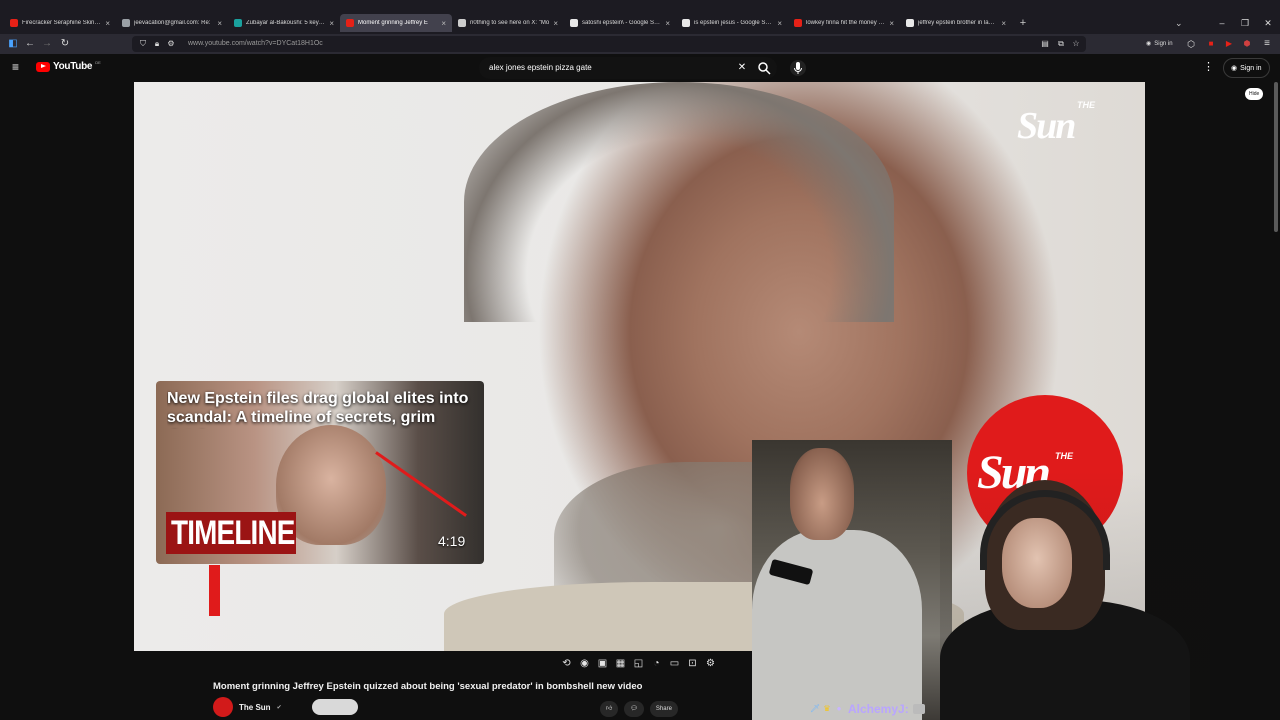  I want to click on account-icon: ◉, so click(1149, 44).